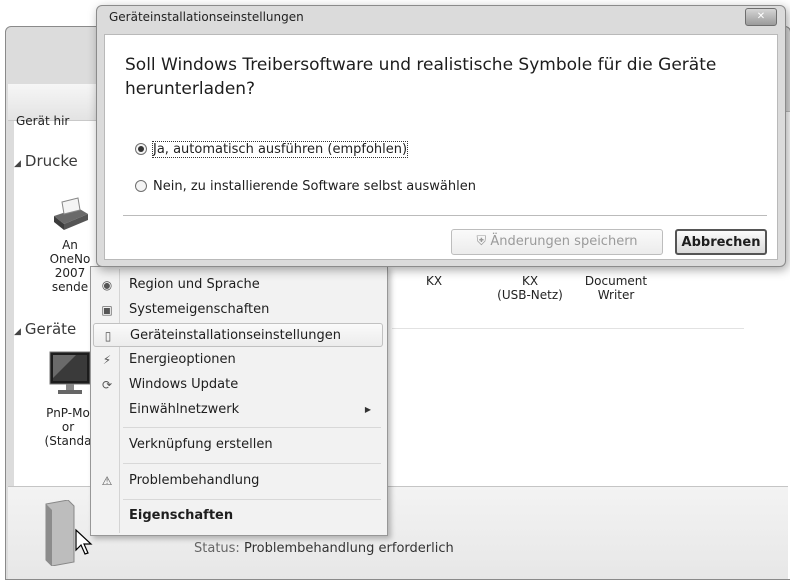  I want to click on dialog-title: Geräteinstallationseinstellungen, so click(206, 17).